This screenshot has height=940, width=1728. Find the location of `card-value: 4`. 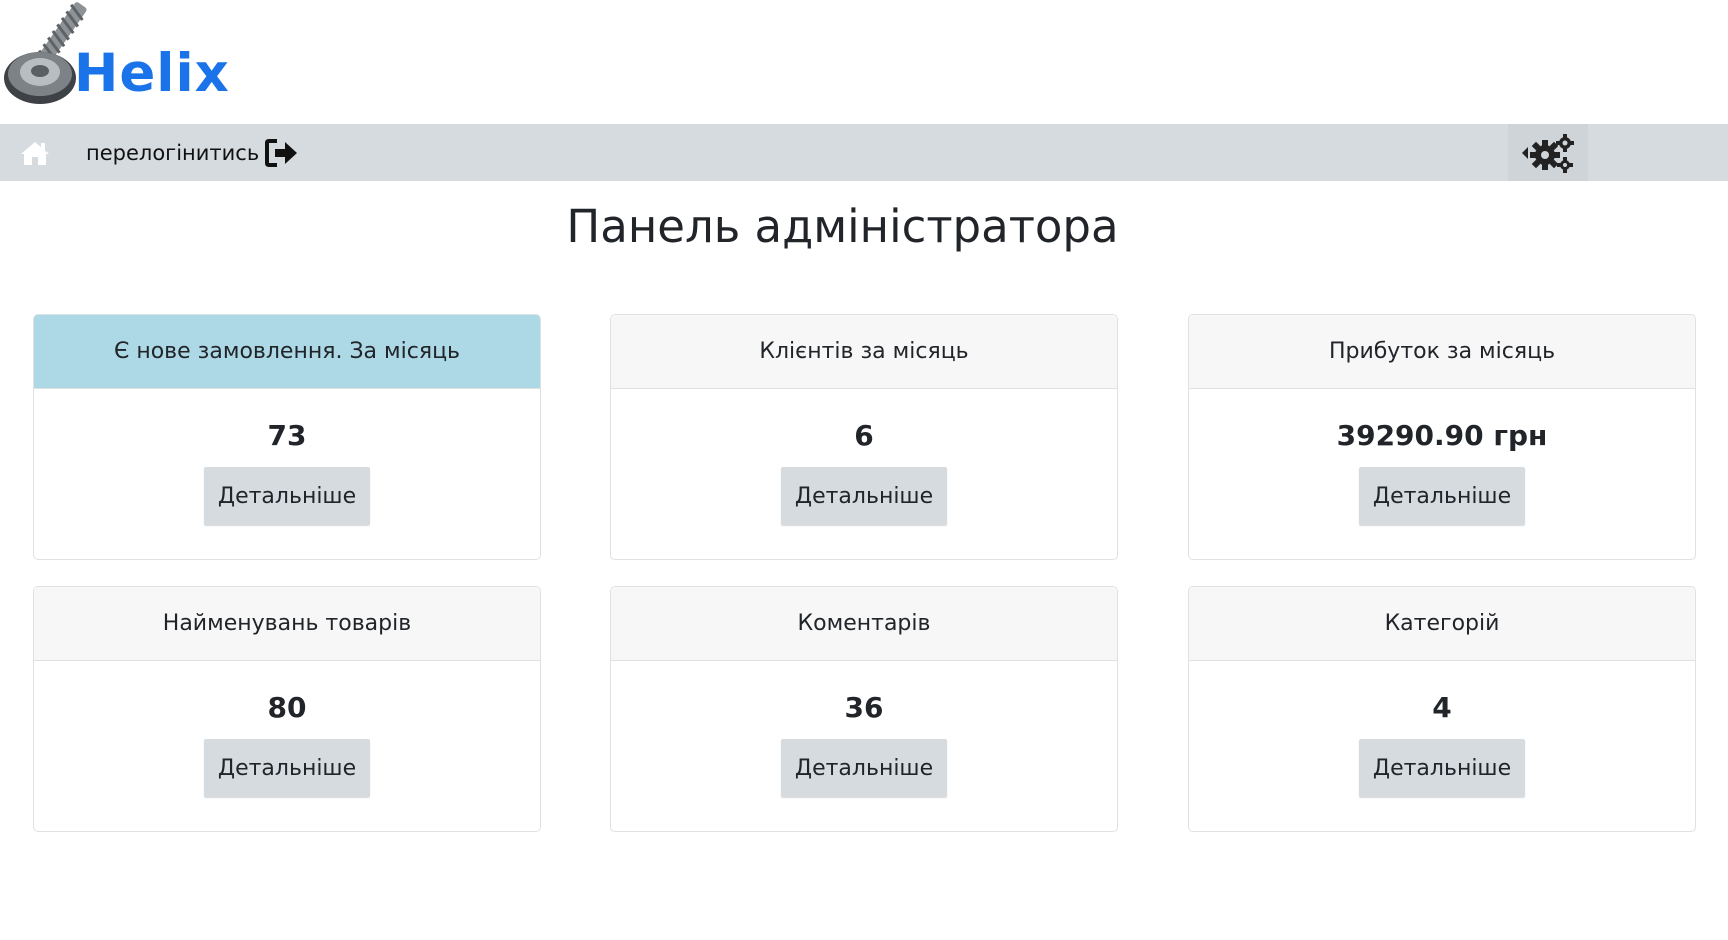

card-value: 4 is located at coordinates (1442, 707).